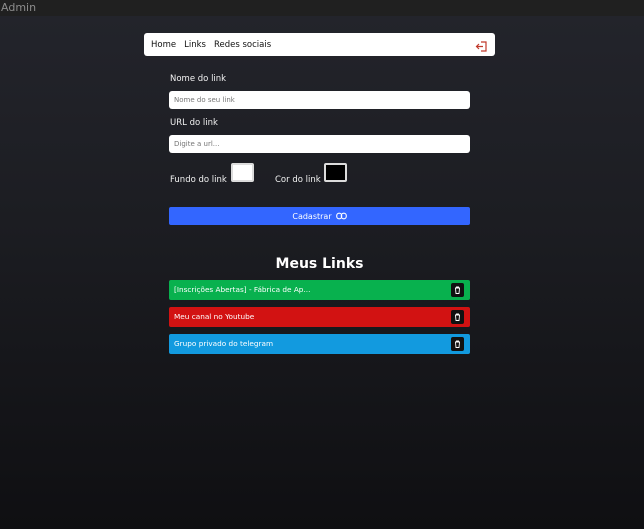 The width and height of the screenshot is (644, 529). I want to click on link-url-label: URL do link, so click(194, 123).